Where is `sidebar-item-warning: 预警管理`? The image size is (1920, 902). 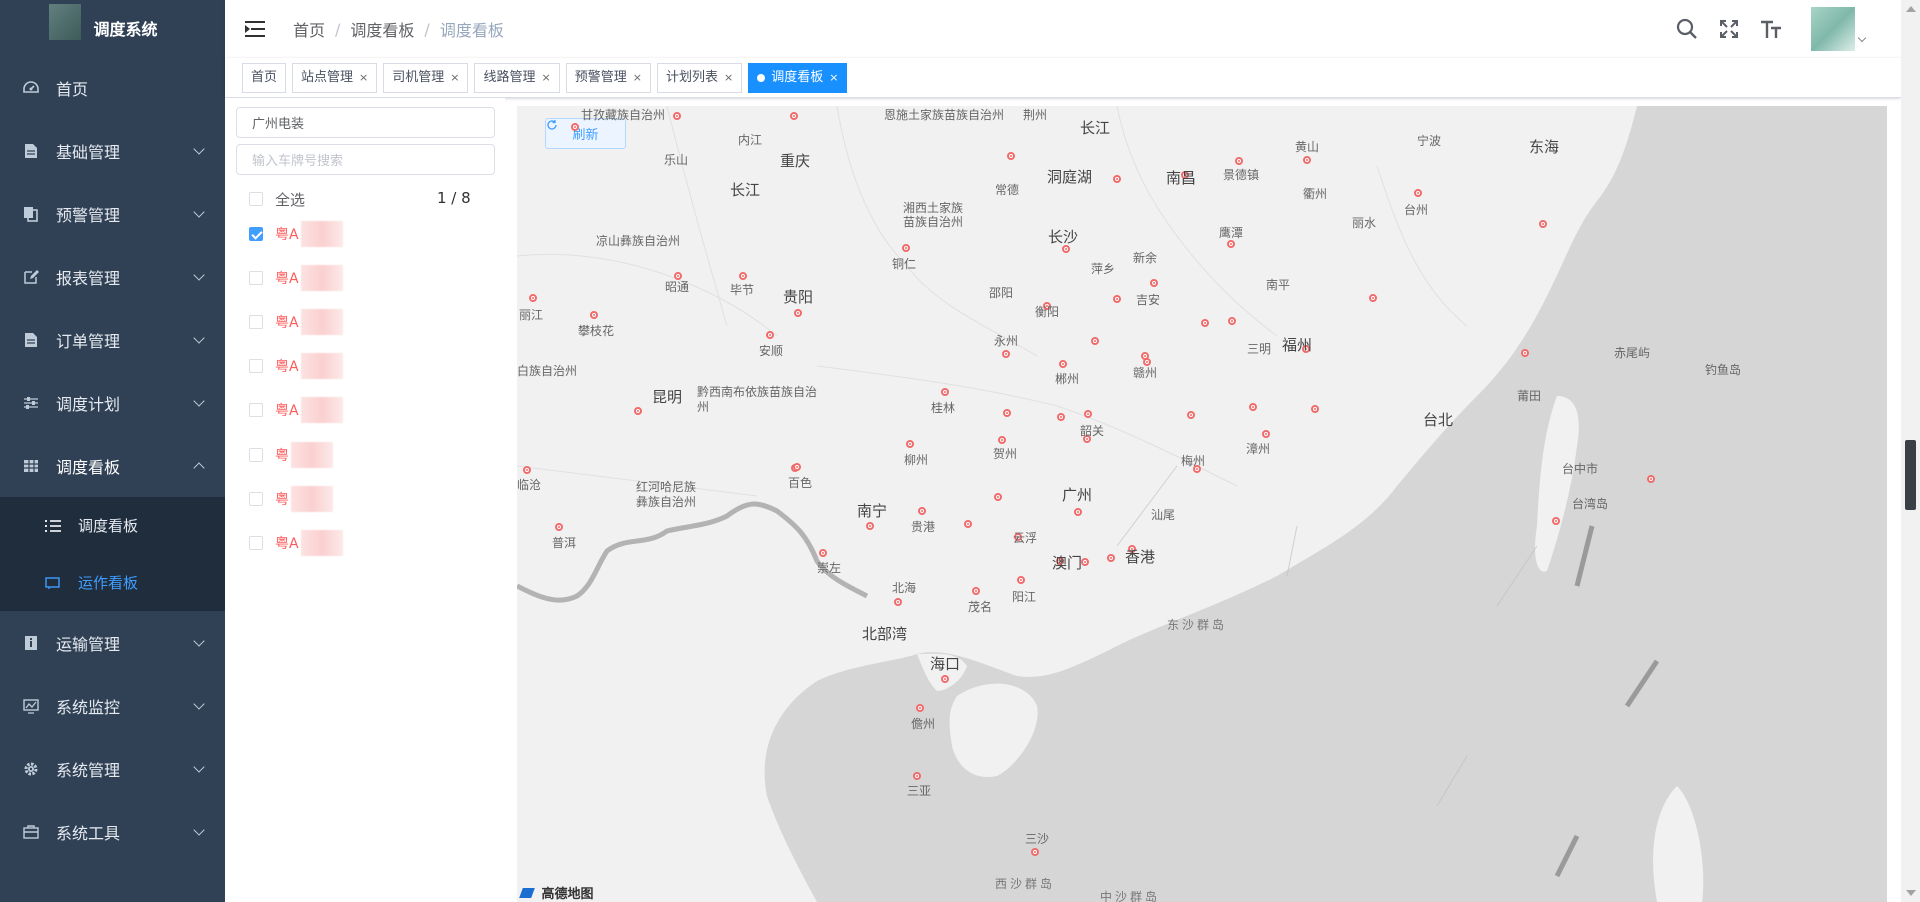
sidebar-item-warning: 预警管理 is located at coordinates (112, 213).